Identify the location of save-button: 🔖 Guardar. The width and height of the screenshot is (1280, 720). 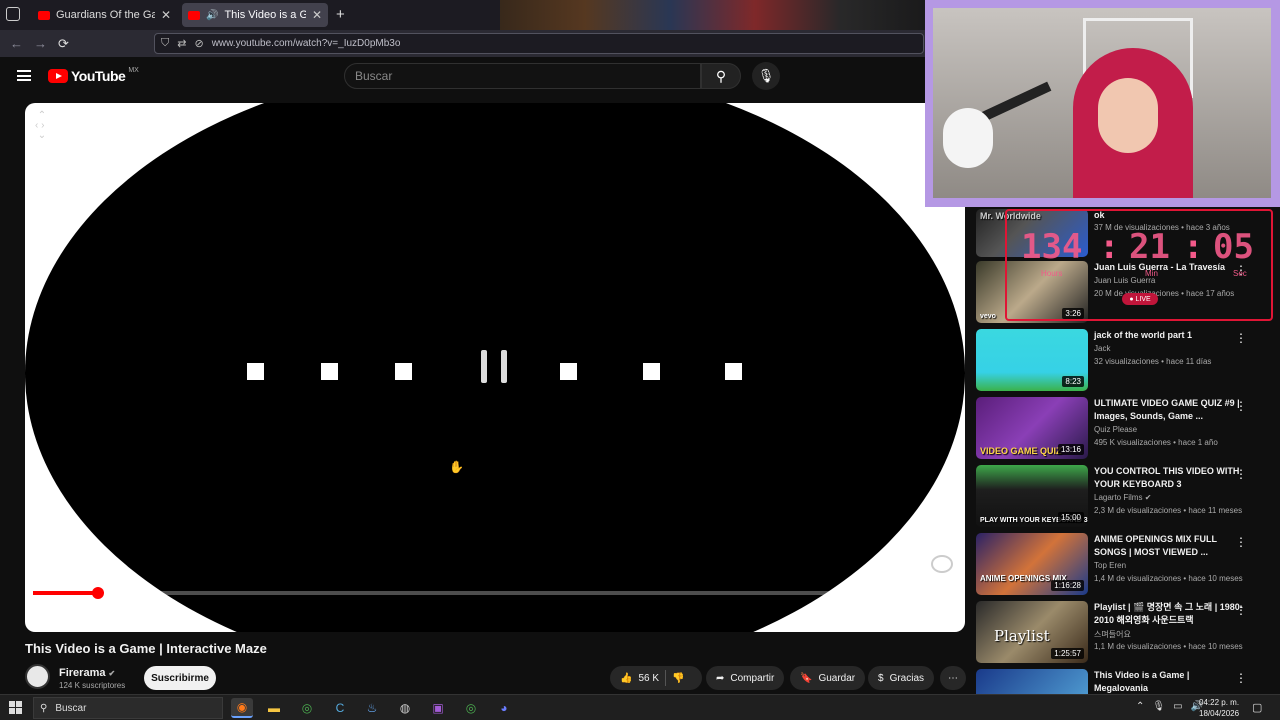
(828, 678).